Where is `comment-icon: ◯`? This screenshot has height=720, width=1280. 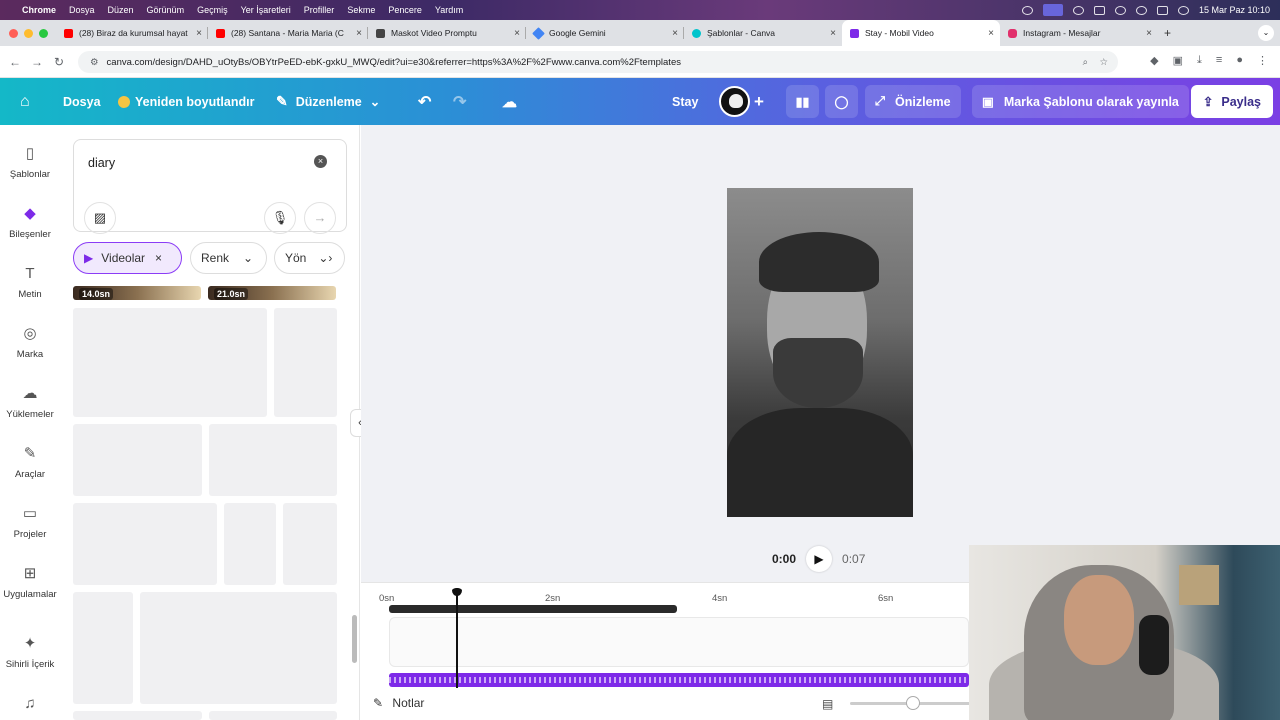
comment-icon: ◯ is located at coordinates (841, 101).